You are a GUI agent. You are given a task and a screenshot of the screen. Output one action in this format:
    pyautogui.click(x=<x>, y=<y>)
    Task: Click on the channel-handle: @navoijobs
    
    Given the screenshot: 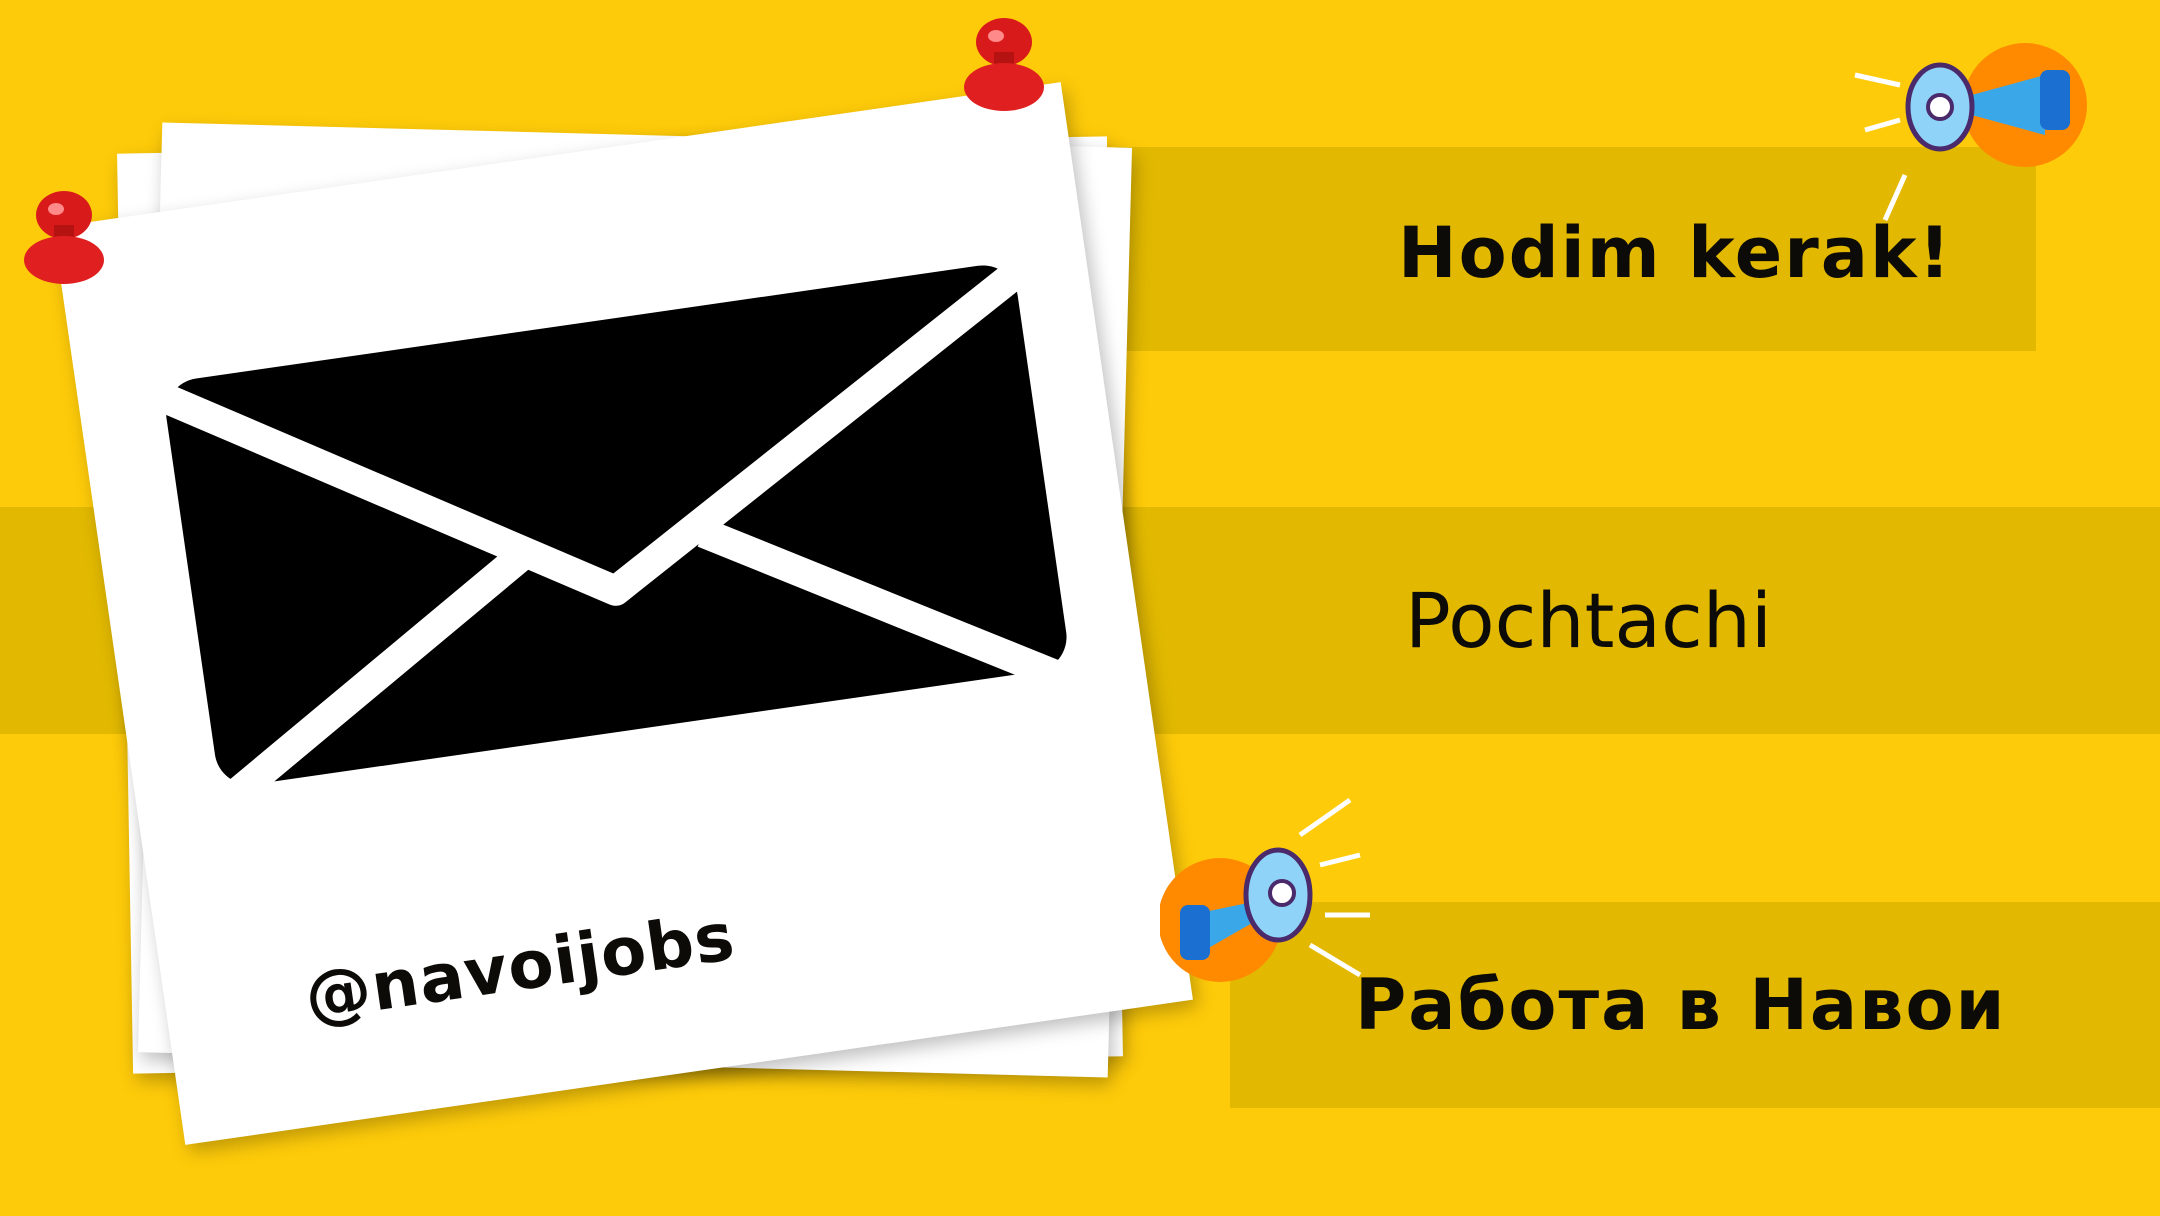 What is the action you would take?
    pyautogui.click(x=520, y=966)
    